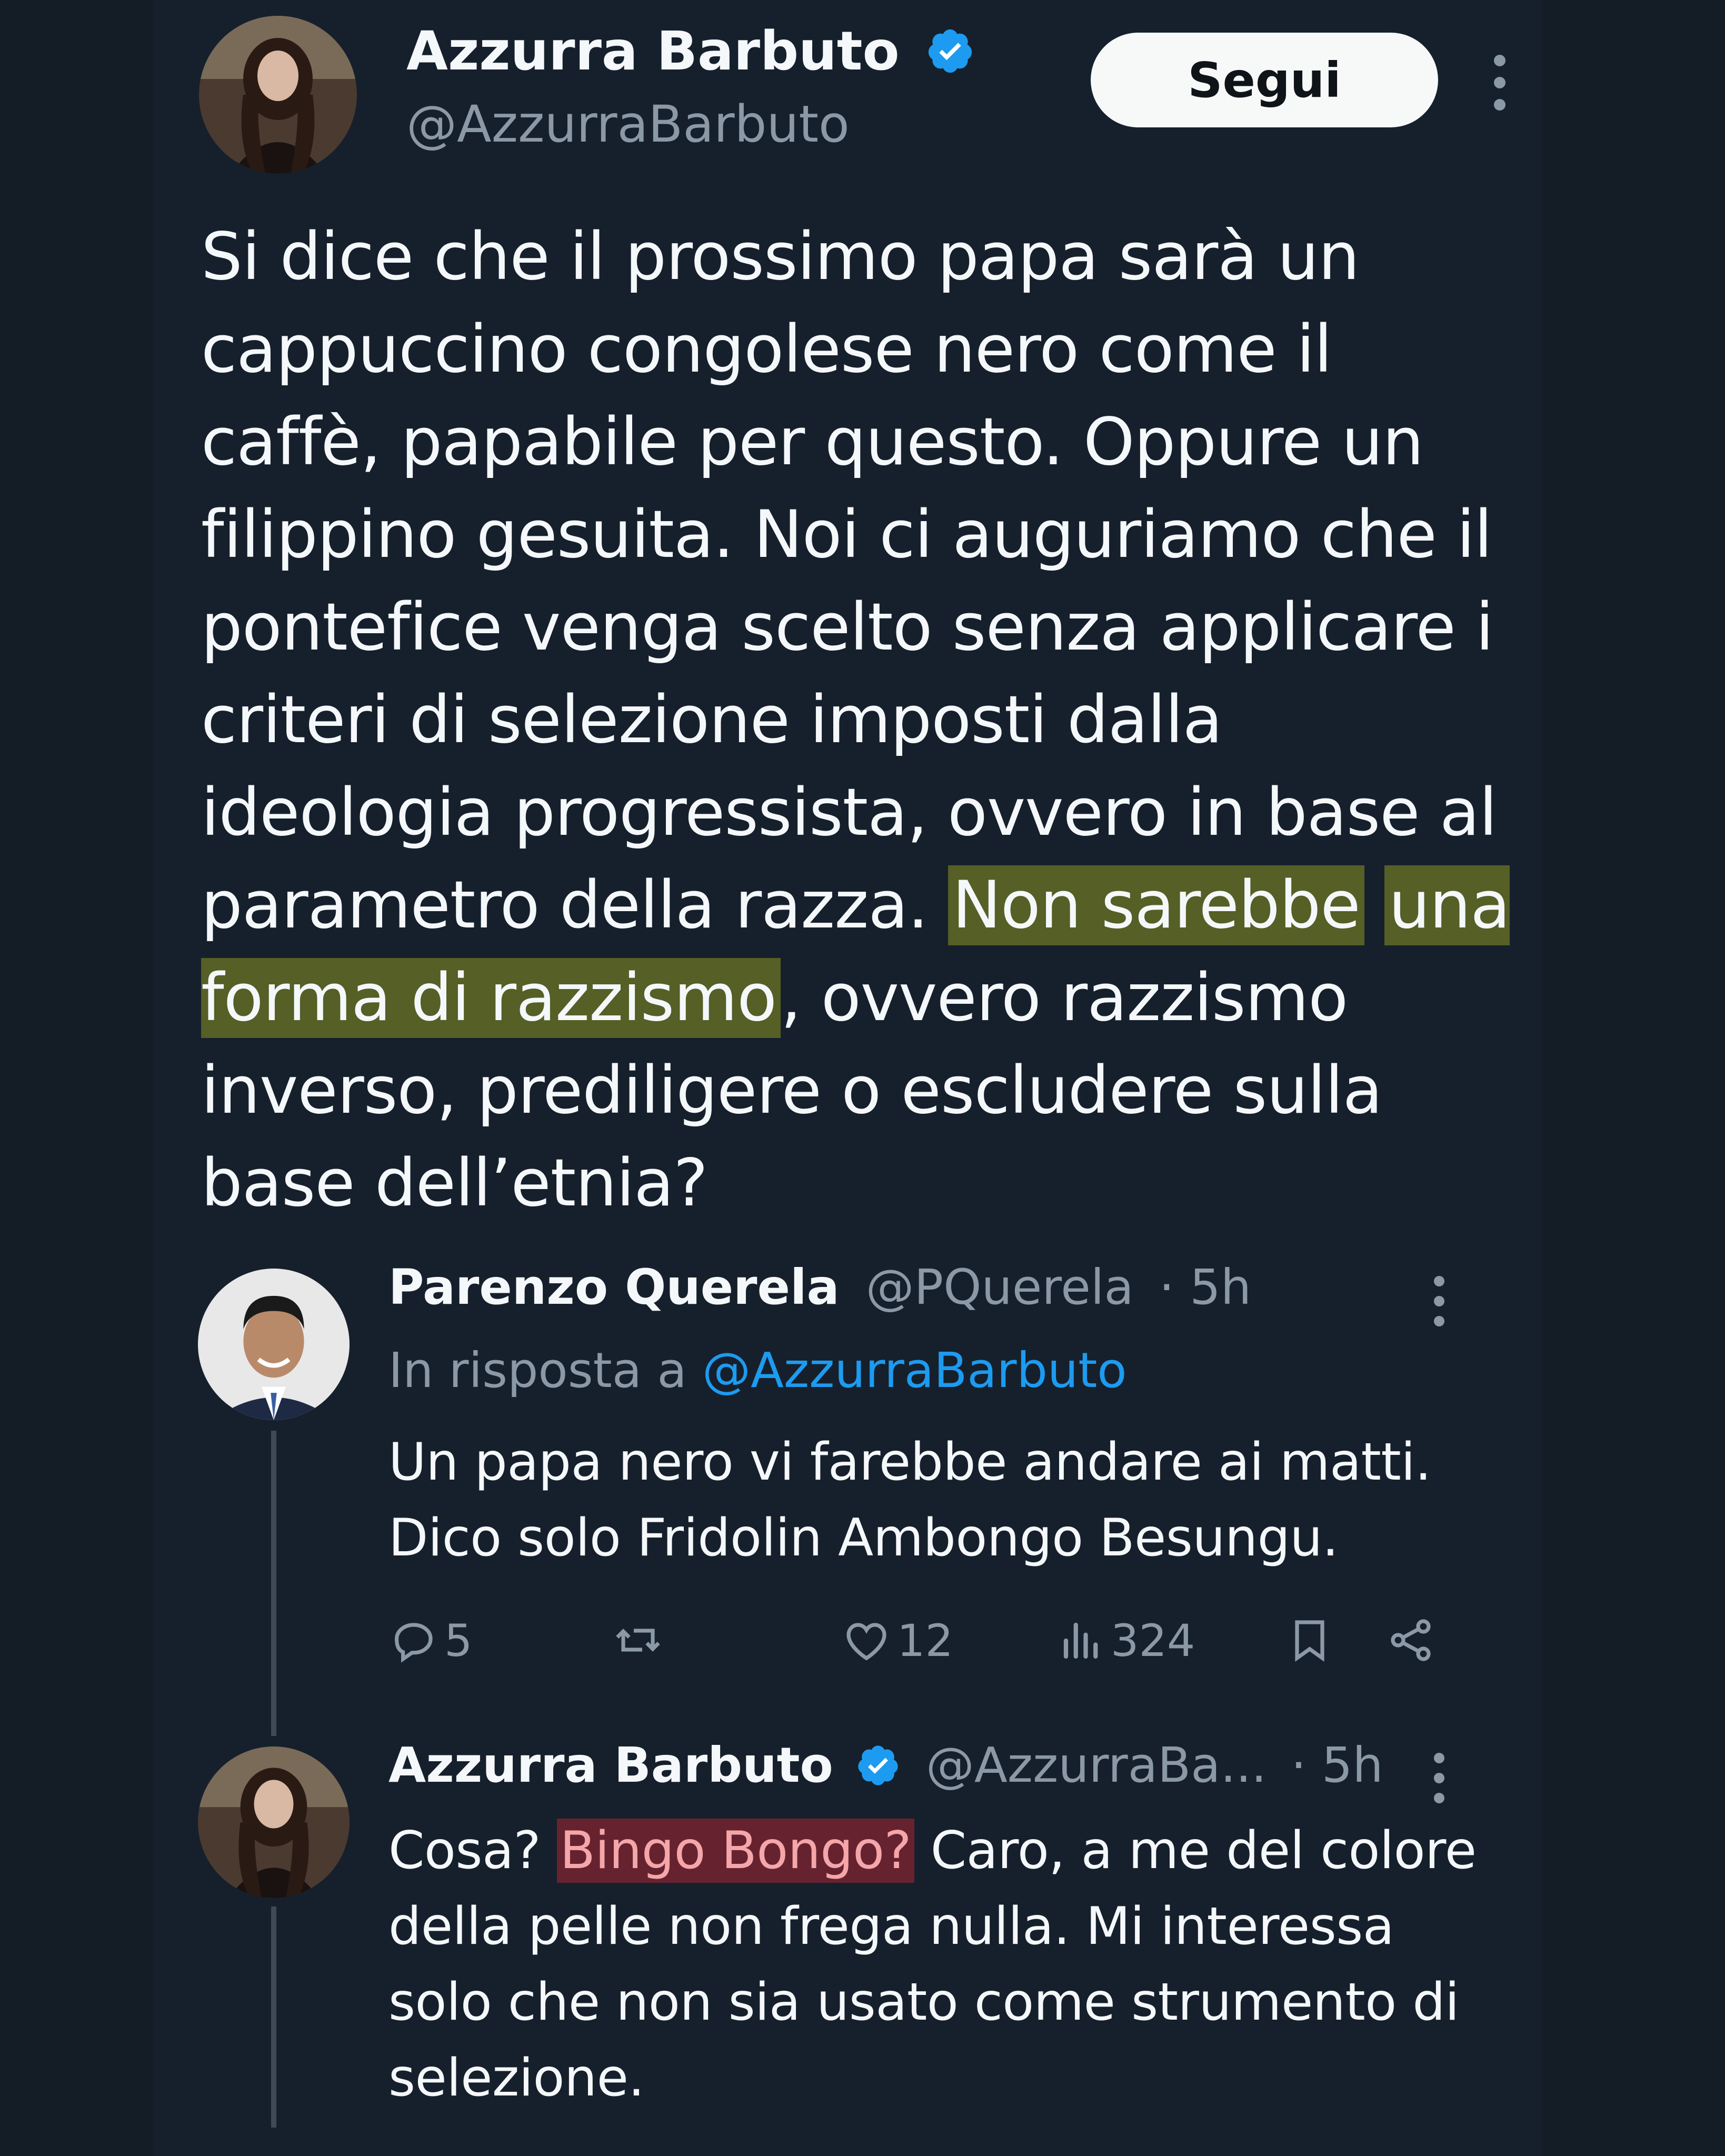 The image size is (1725, 2156). What do you see at coordinates (413, 1641) in the screenshot?
I see `reply-icon` at bounding box center [413, 1641].